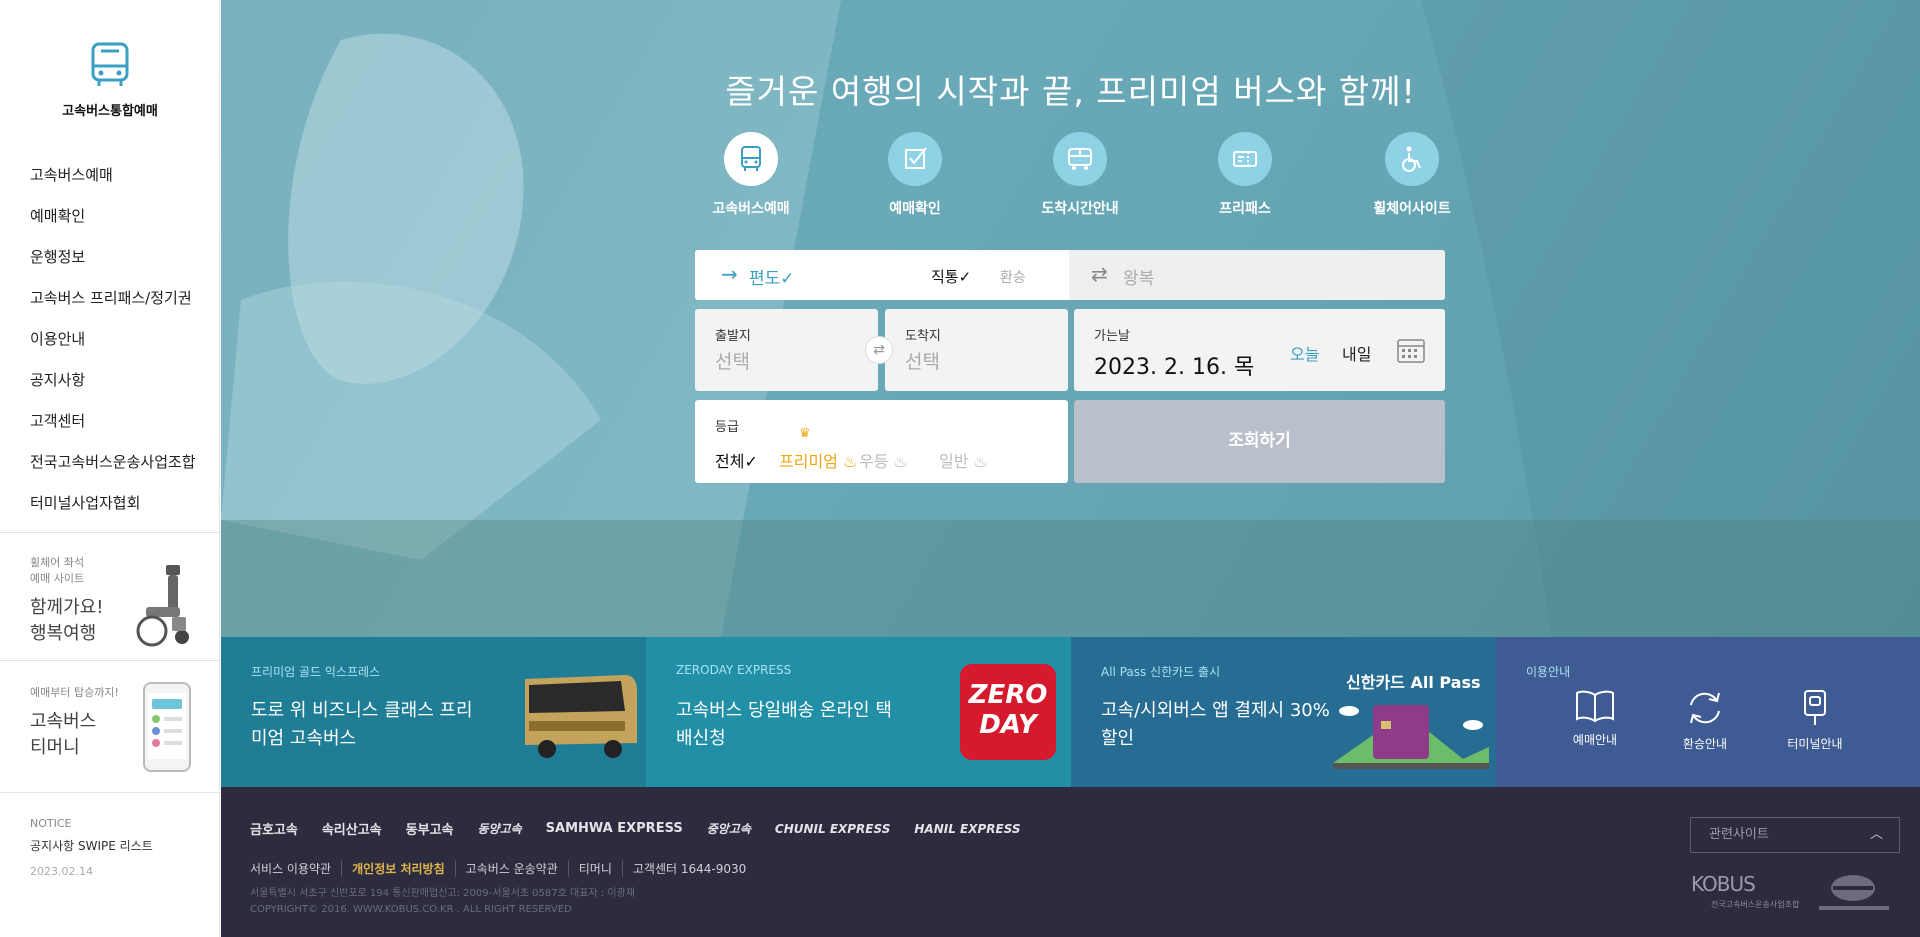  What do you see at coordinates (751, 209) in the screenshot?
I see `quick-label: 고속버스예매` at bounding box center [751, 209].